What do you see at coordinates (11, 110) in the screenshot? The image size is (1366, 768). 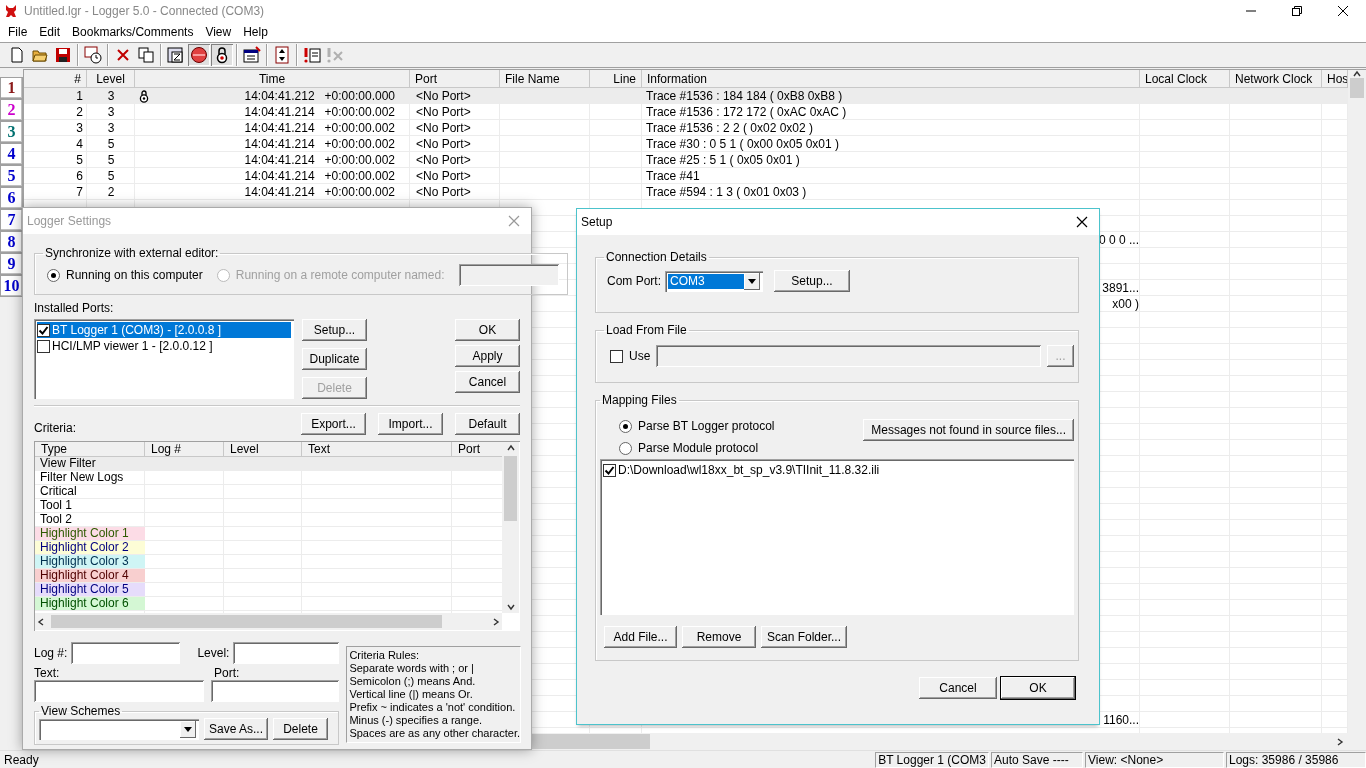 I see `bookmark-button: 2` at bounding box center [11, 110].